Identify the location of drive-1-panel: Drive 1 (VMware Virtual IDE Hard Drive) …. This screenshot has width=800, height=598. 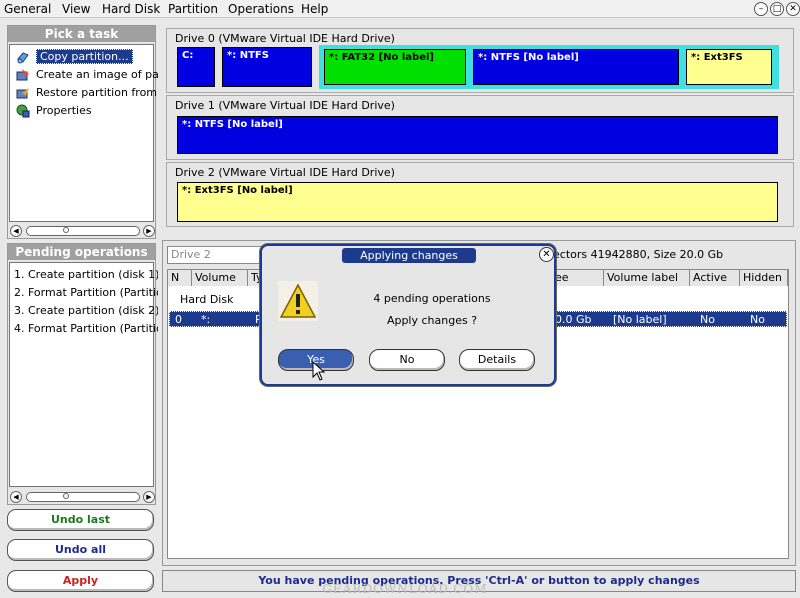
(480, 127).